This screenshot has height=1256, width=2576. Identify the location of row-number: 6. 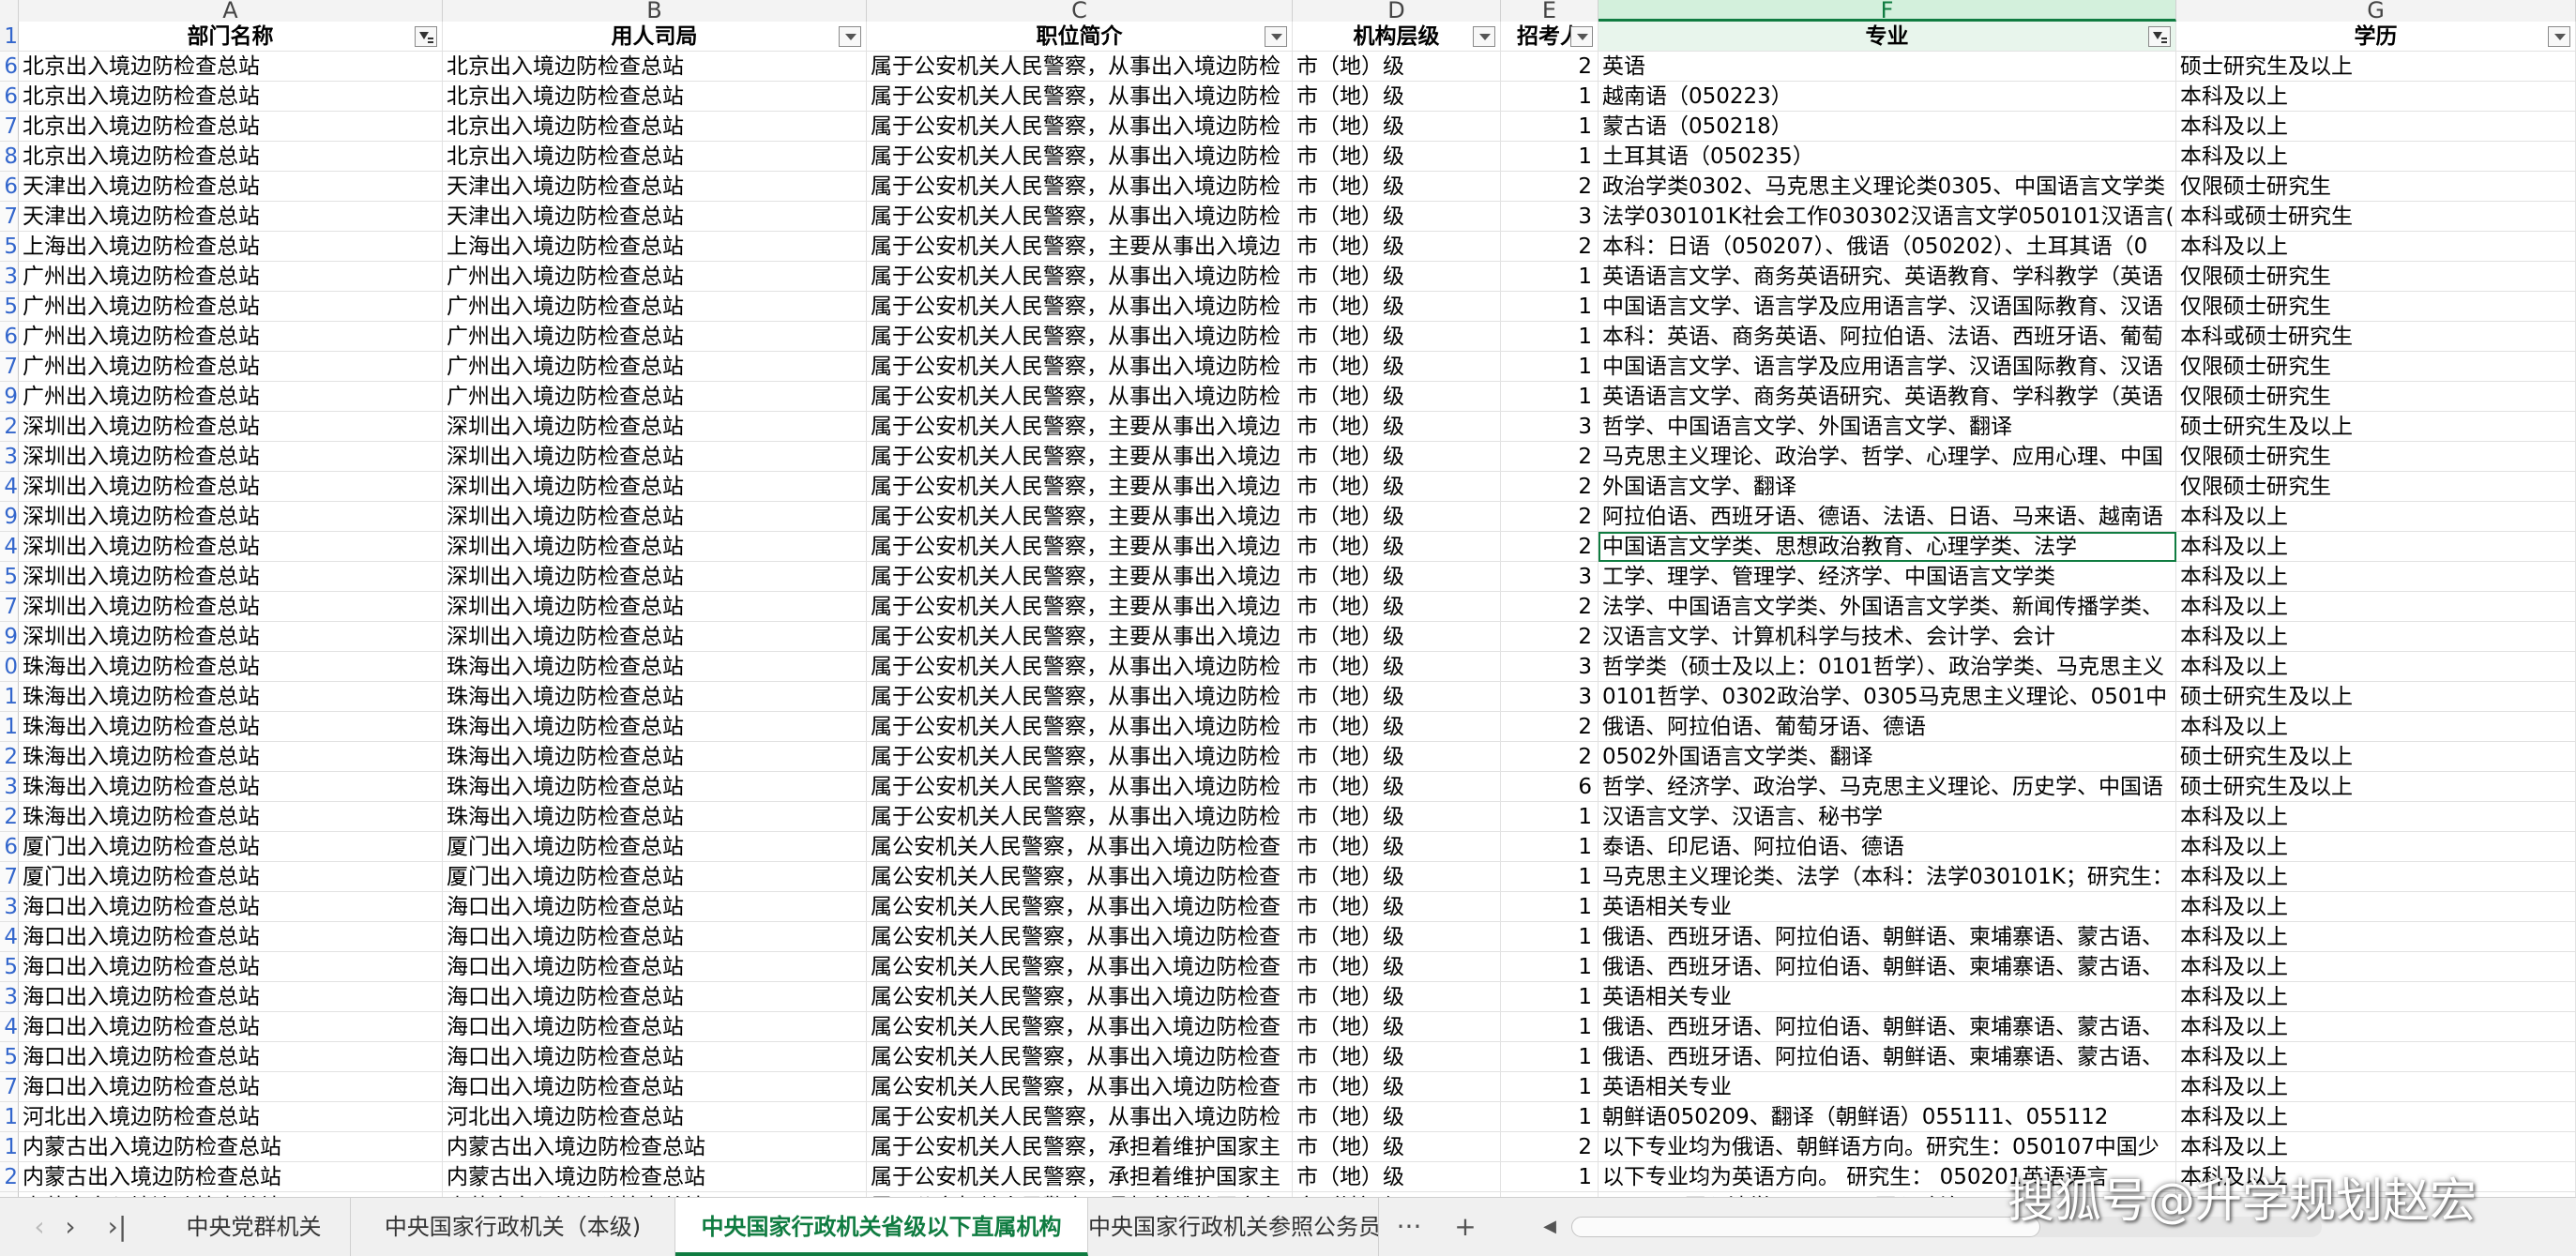
(10, 337).